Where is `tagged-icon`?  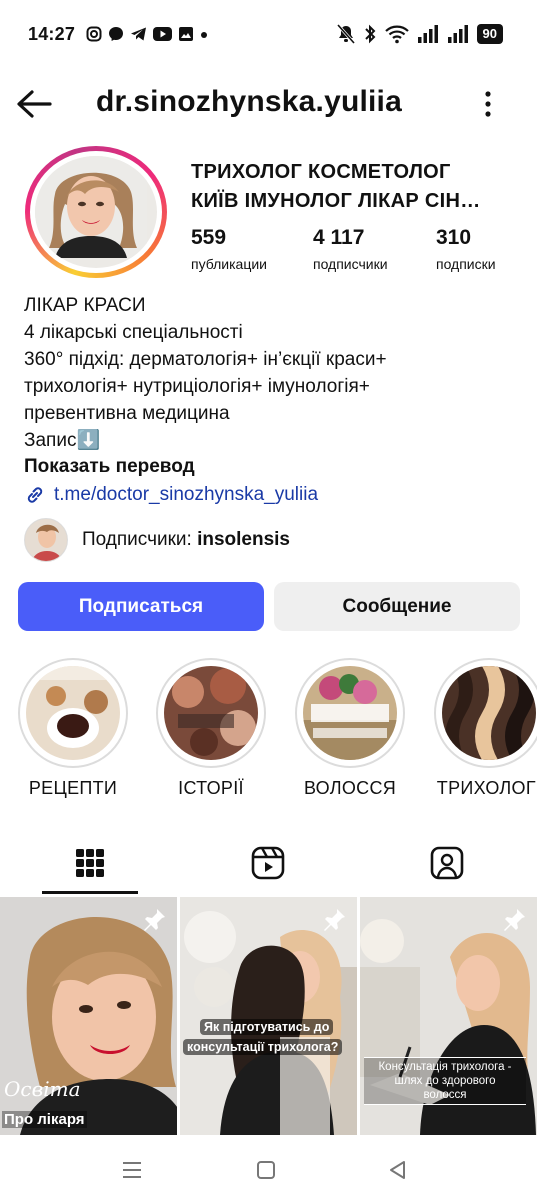
tagged-icon is located at coordinates (447, 863).